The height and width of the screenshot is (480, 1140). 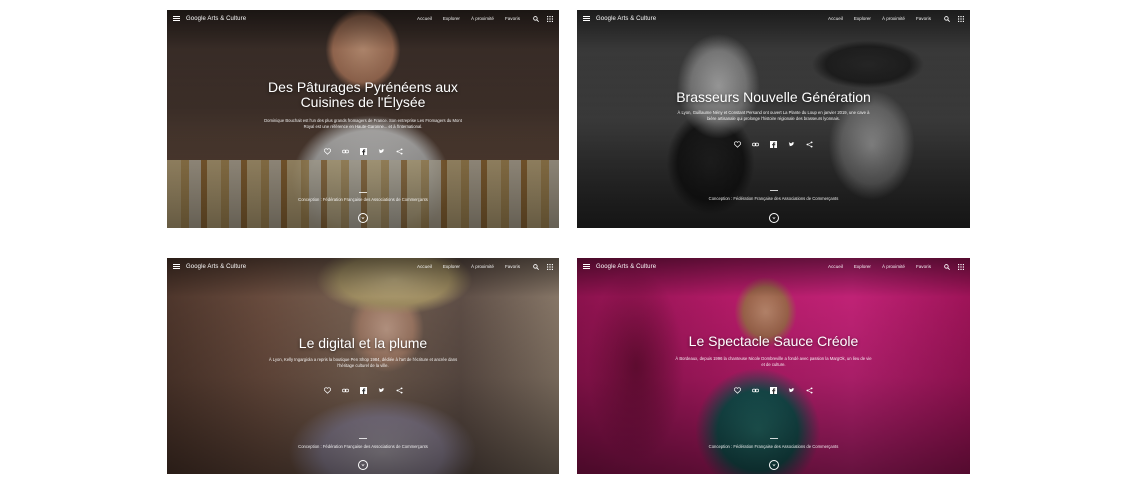 I want to click on story-title: Le digital et la plume, so click(x=363, y=343).